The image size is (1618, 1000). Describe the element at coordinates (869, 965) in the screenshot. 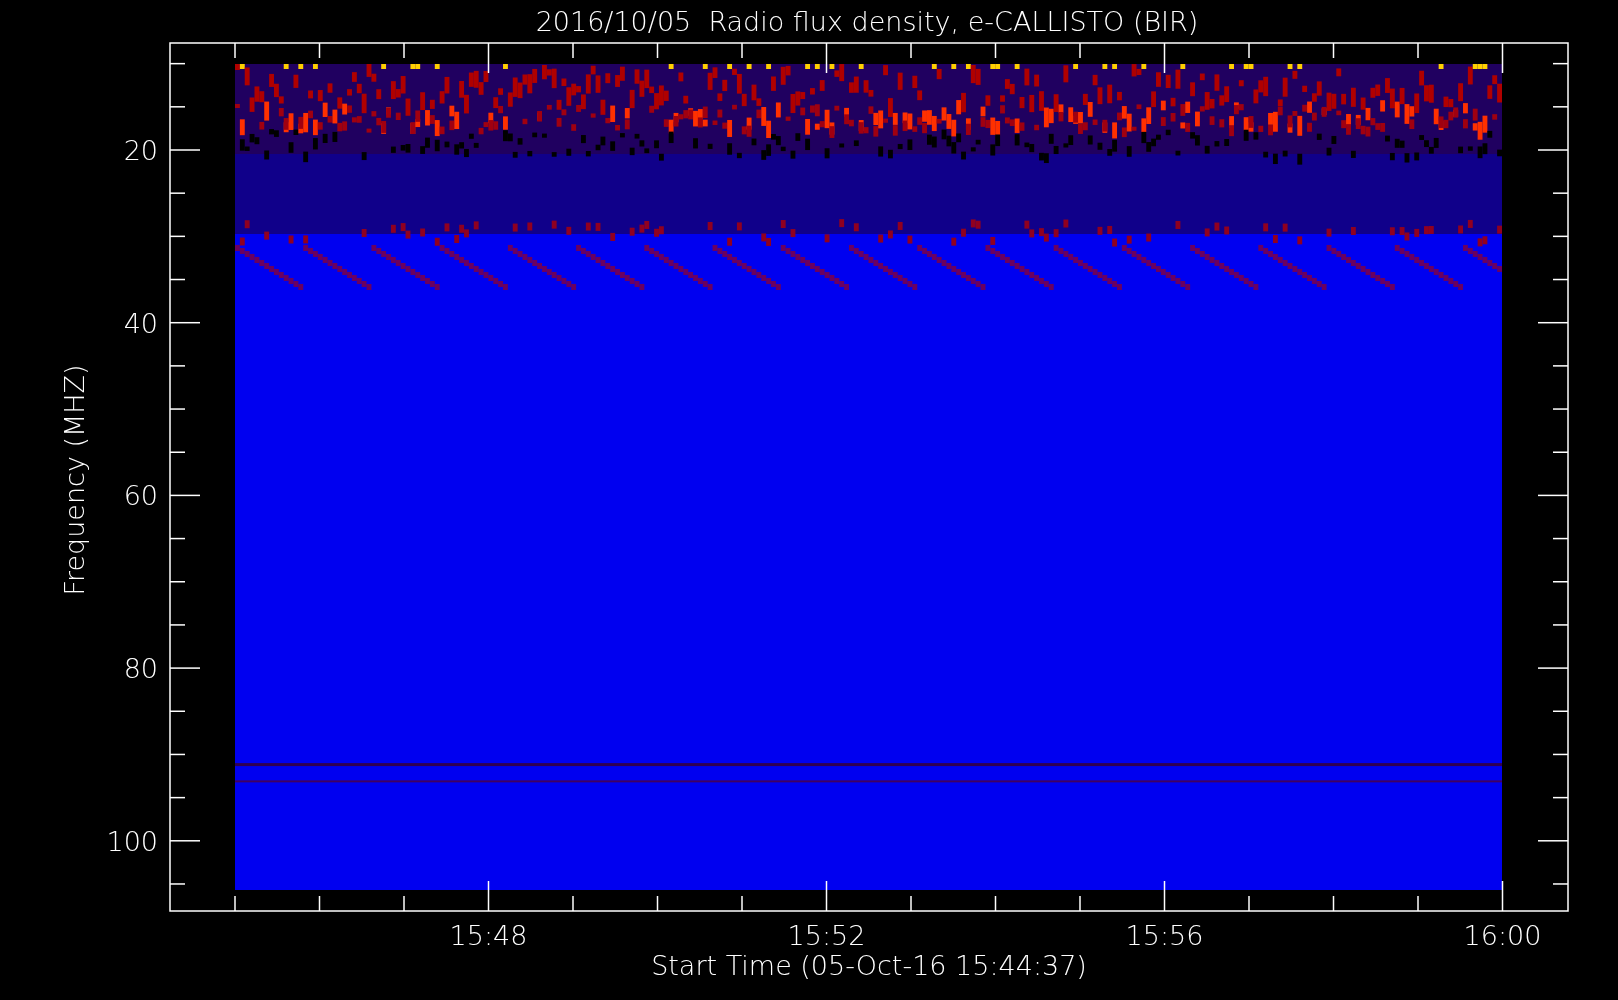

I see `x-axis-label: Start Time (05-Oct-16 15:44:37)` at that location.